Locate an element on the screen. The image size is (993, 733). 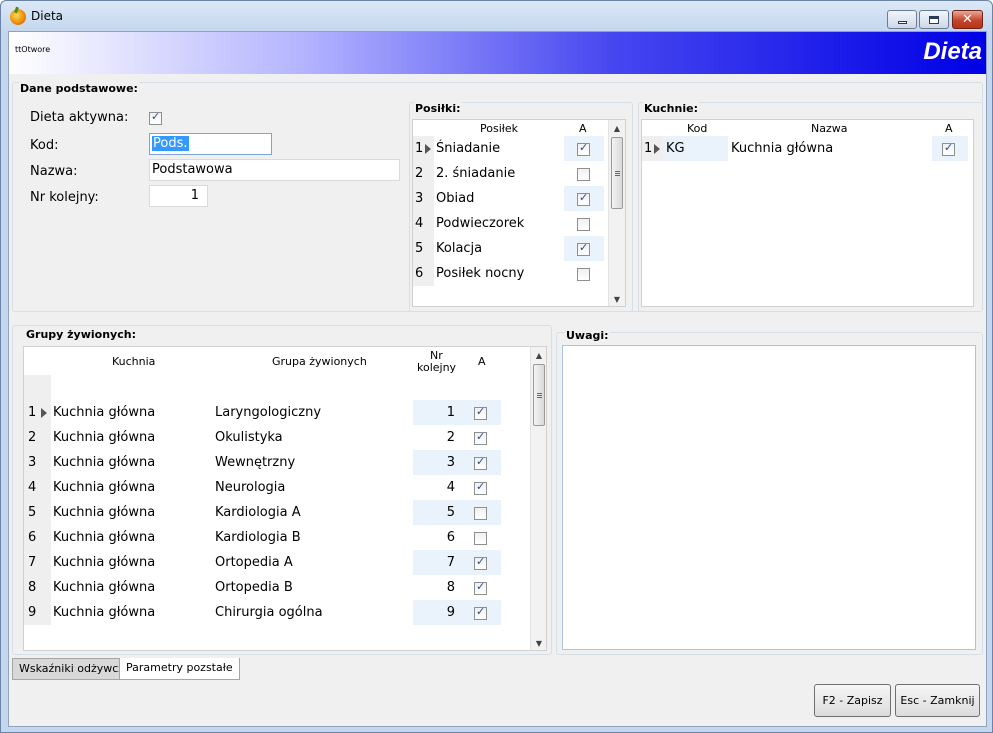
group-row: 6 Kuchnia główna Kardiologia B 6 is located at coordinates (263, 537).